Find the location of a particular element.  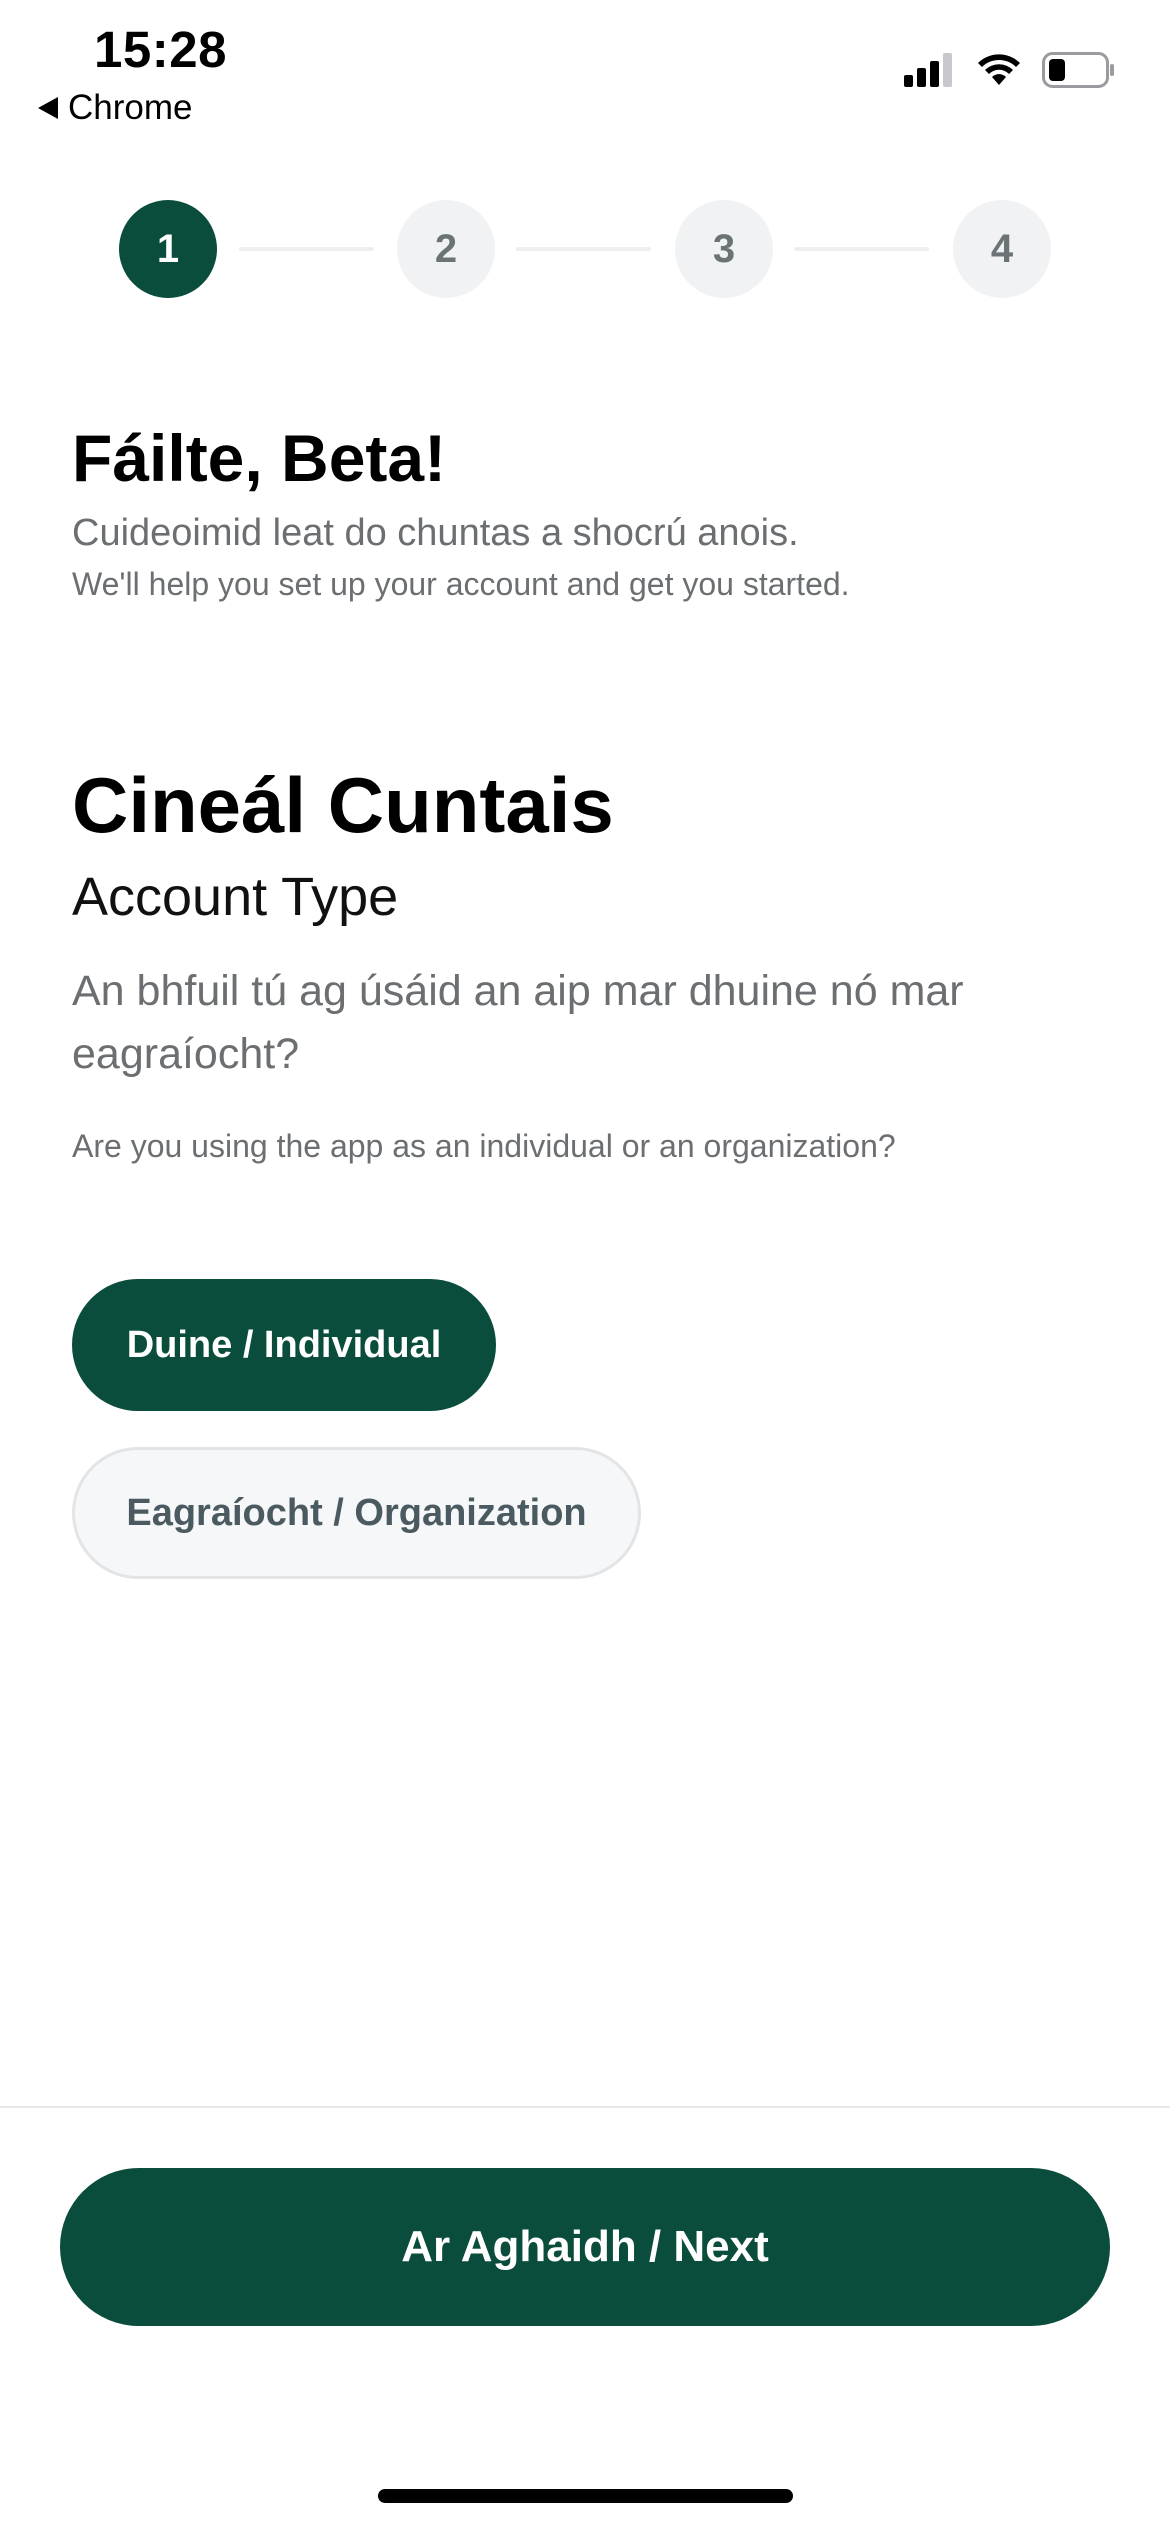

step-1-indicator: 1 is located at coordinates (168, 249).